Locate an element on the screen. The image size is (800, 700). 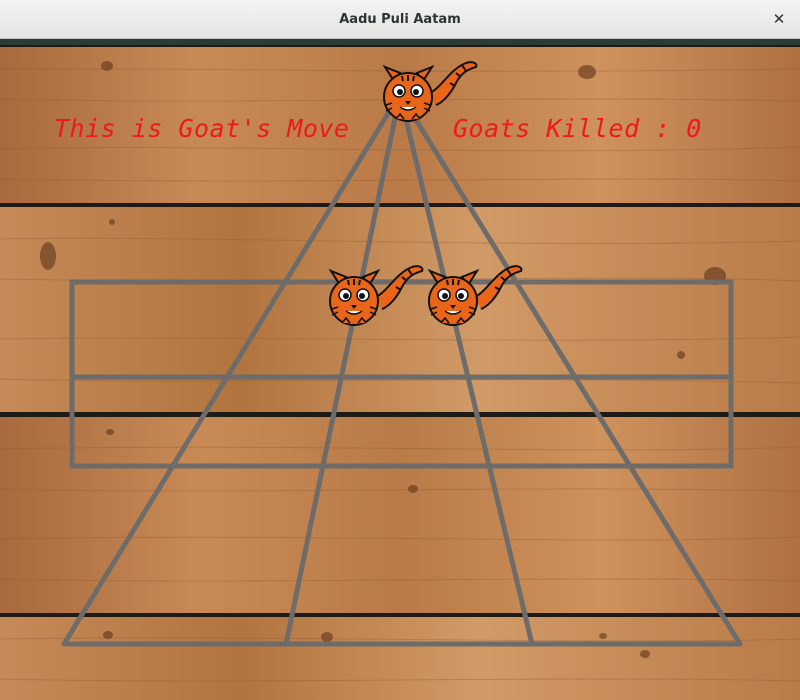
title-bar: Aadu Puli Aatam ✕ is located at coordinates (400, 19).